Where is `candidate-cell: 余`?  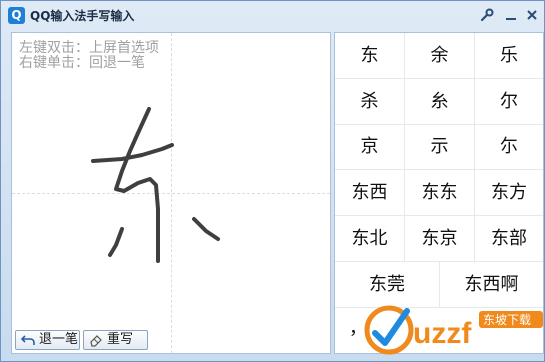
candidate-cell: 余 is located at coordinates (439, 55).